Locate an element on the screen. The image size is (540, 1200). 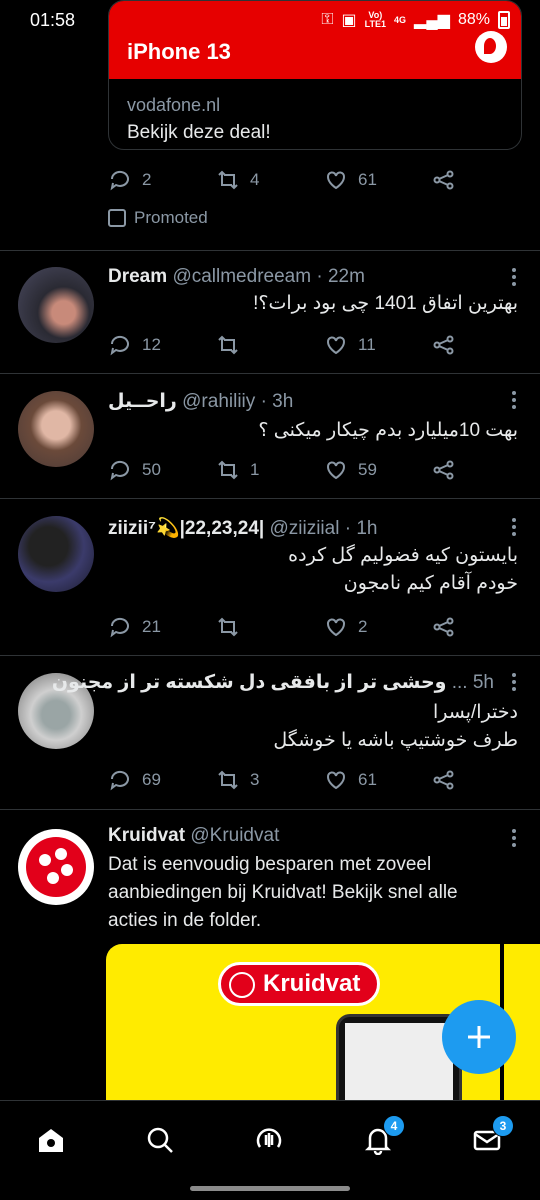
reply-button: 69 is located at coordinates (134, 780).